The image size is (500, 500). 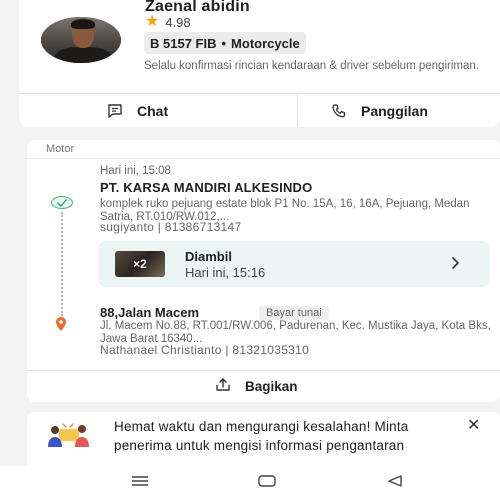 What do you see at coordinates (140, 483) in the screenshot?
I see `menu-icon` at bounding box center [140, 483].